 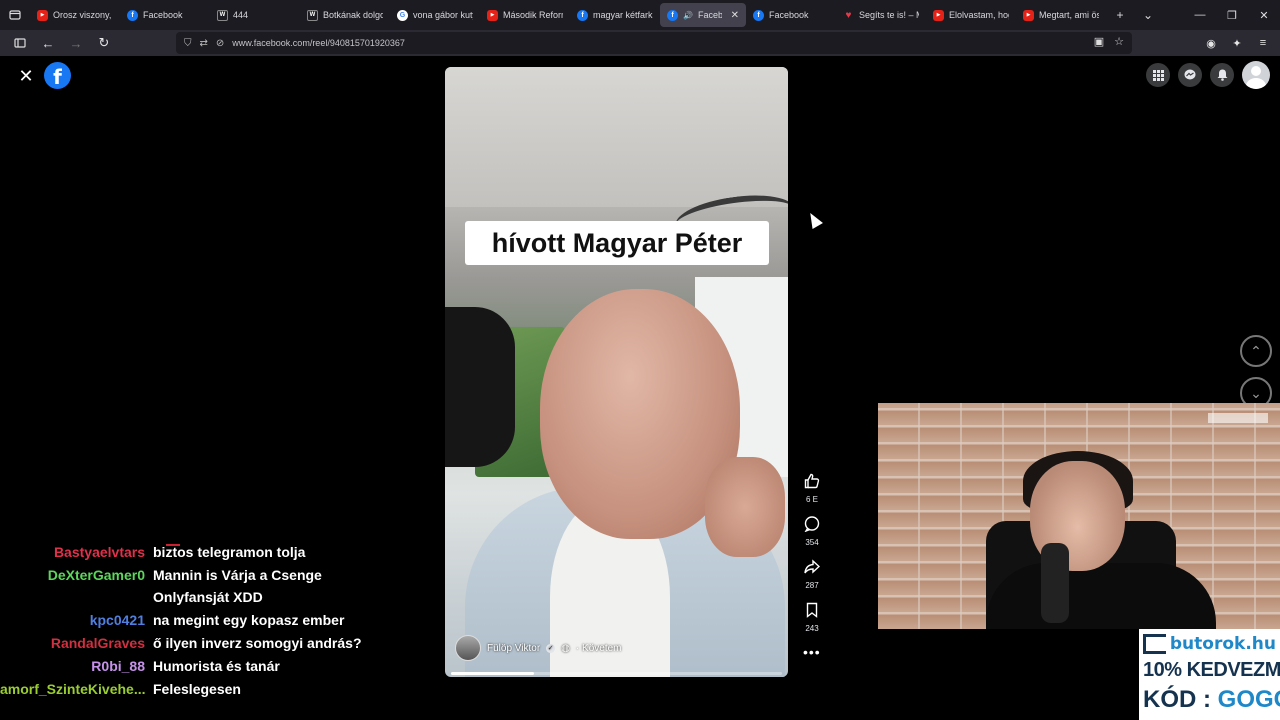 I want to click on toolbar-right: ◉ ✦ ≡, so click(x=1237, y=43).